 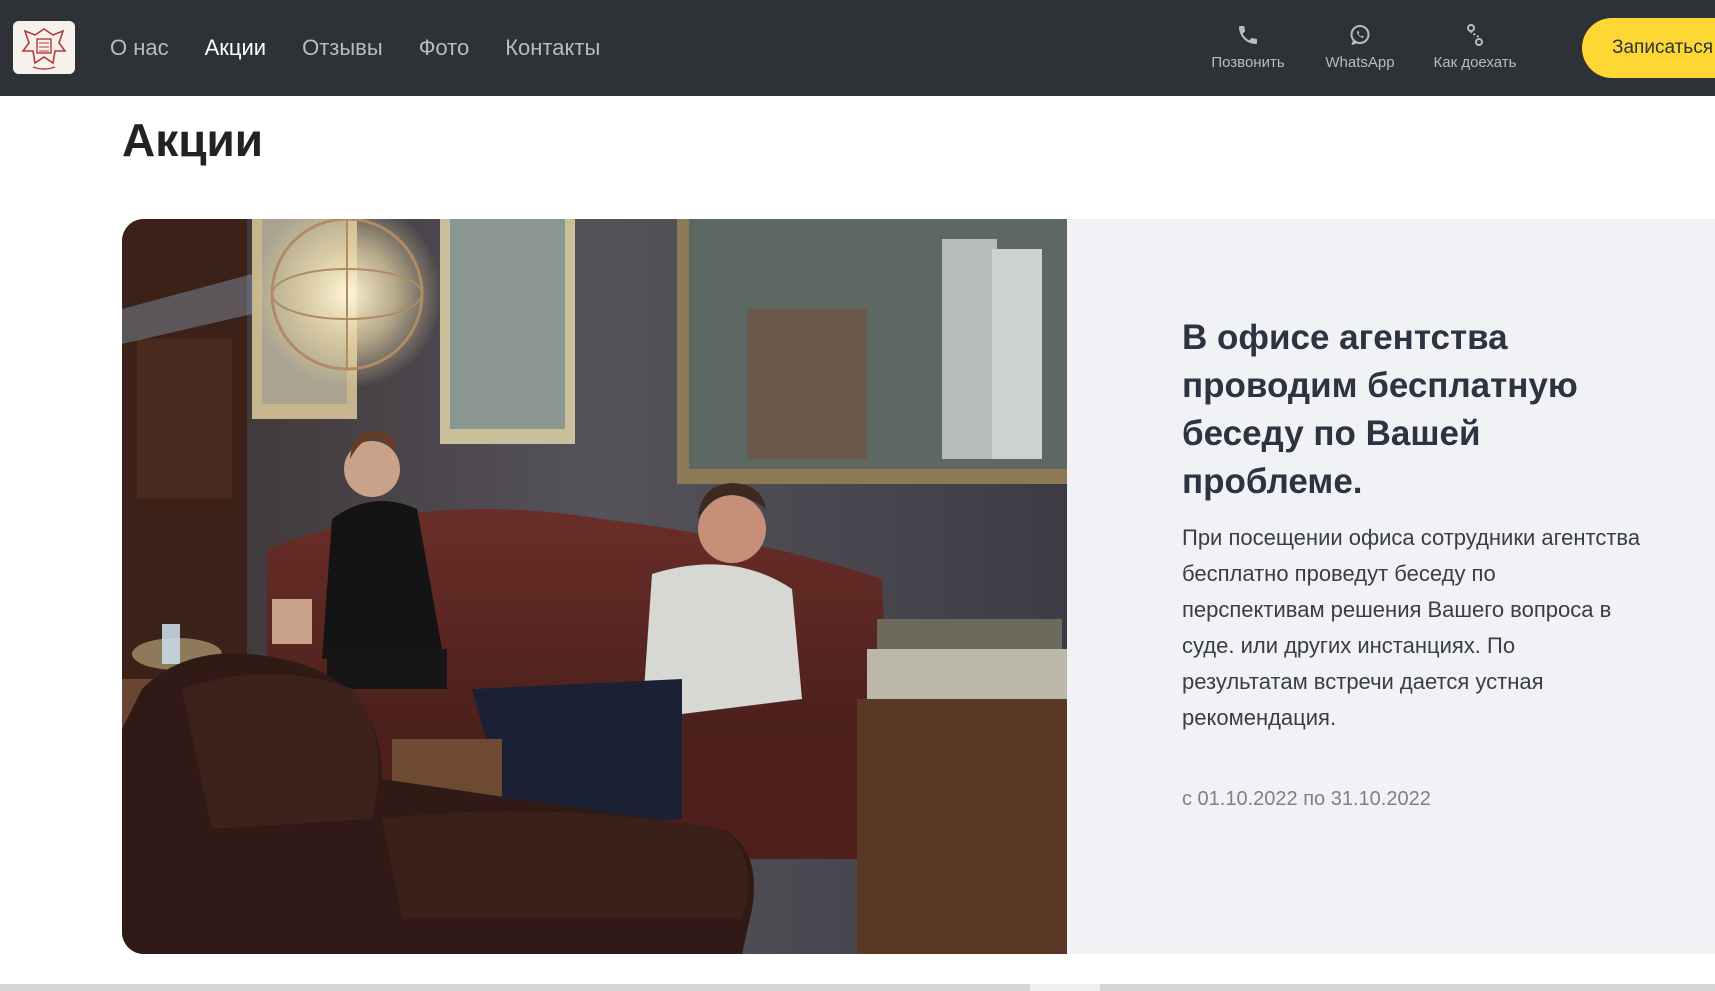 I want to click on promo-date-range: с 01.10.2022 по 31.10.2022, so click(x=1306, y=799).